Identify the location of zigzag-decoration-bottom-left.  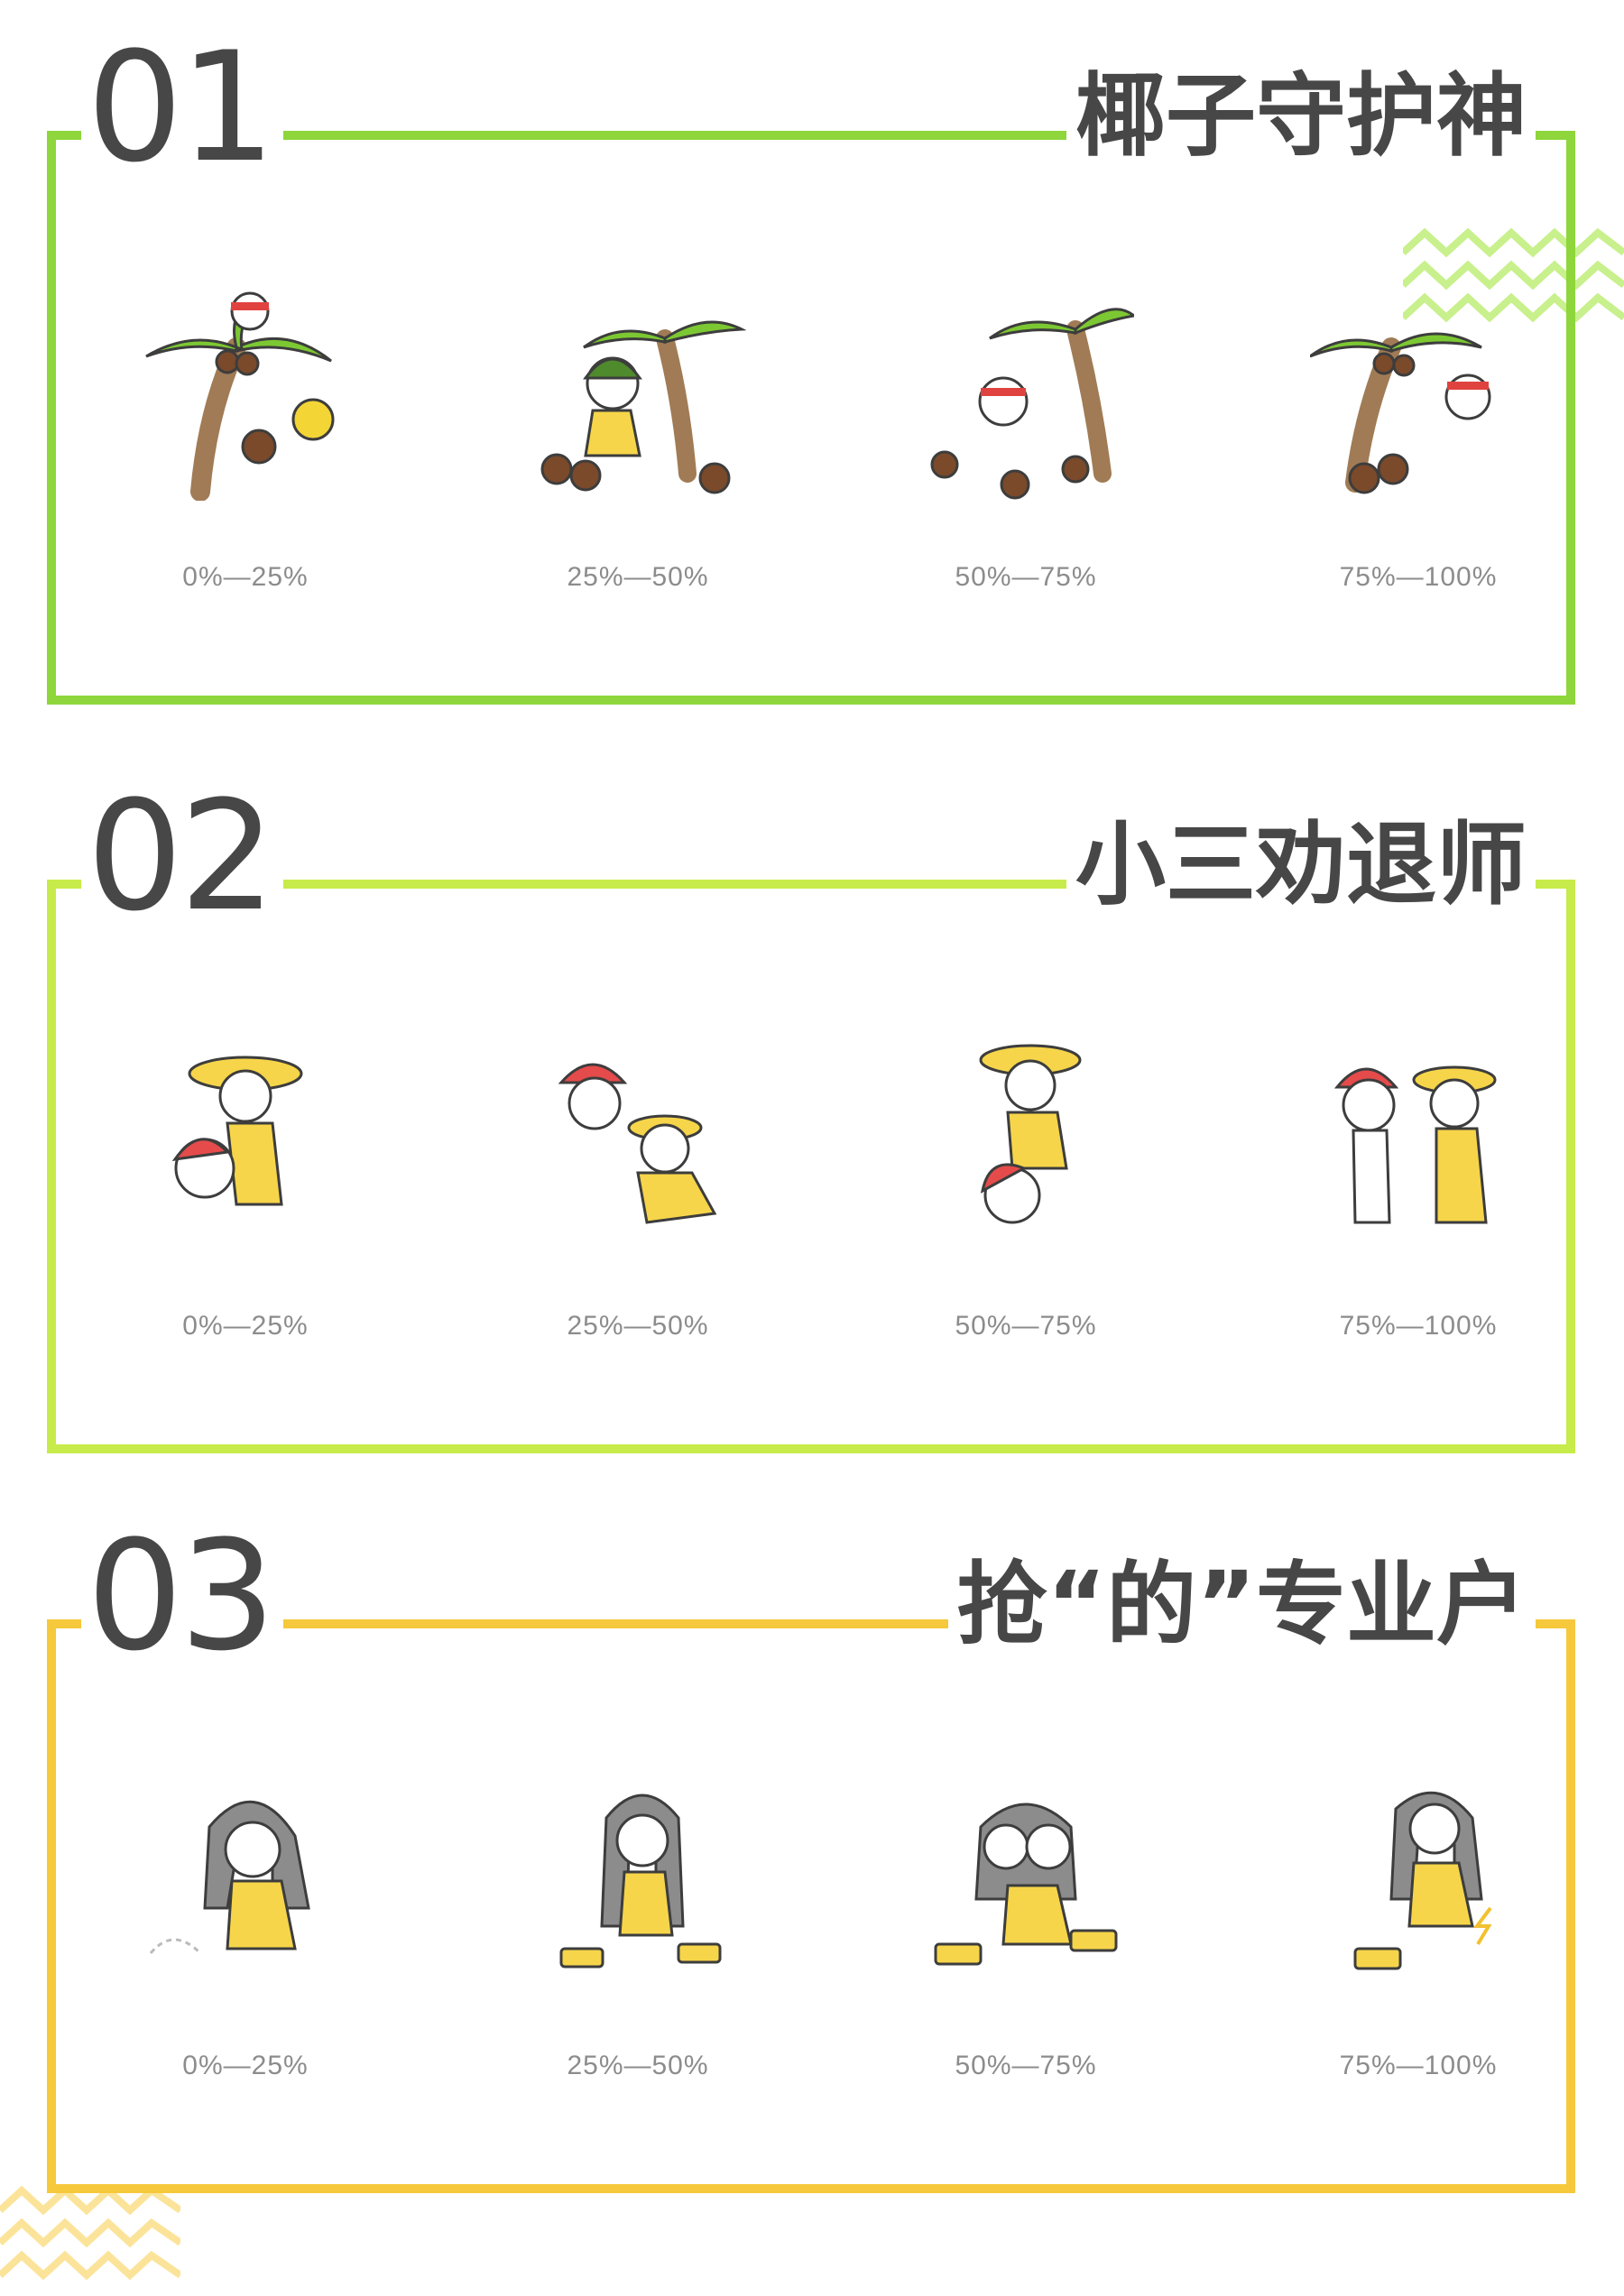
(90, 2233).